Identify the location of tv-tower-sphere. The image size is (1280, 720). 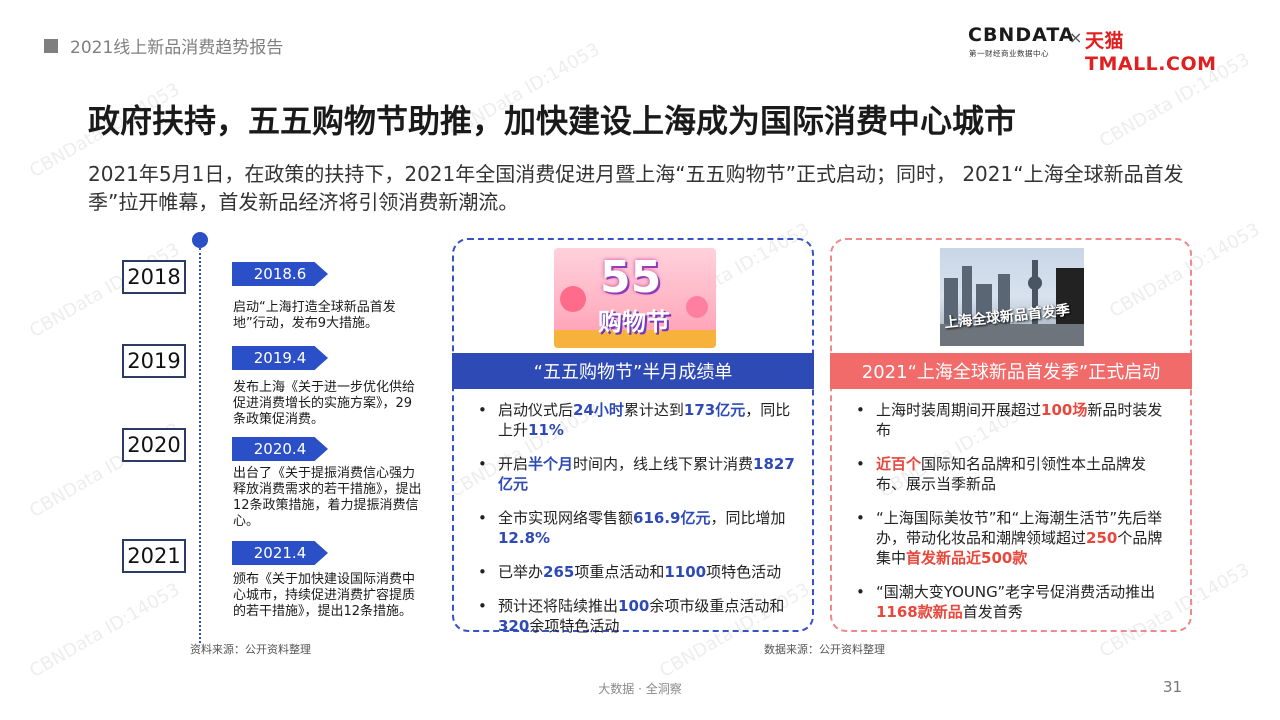
(1035, 283).